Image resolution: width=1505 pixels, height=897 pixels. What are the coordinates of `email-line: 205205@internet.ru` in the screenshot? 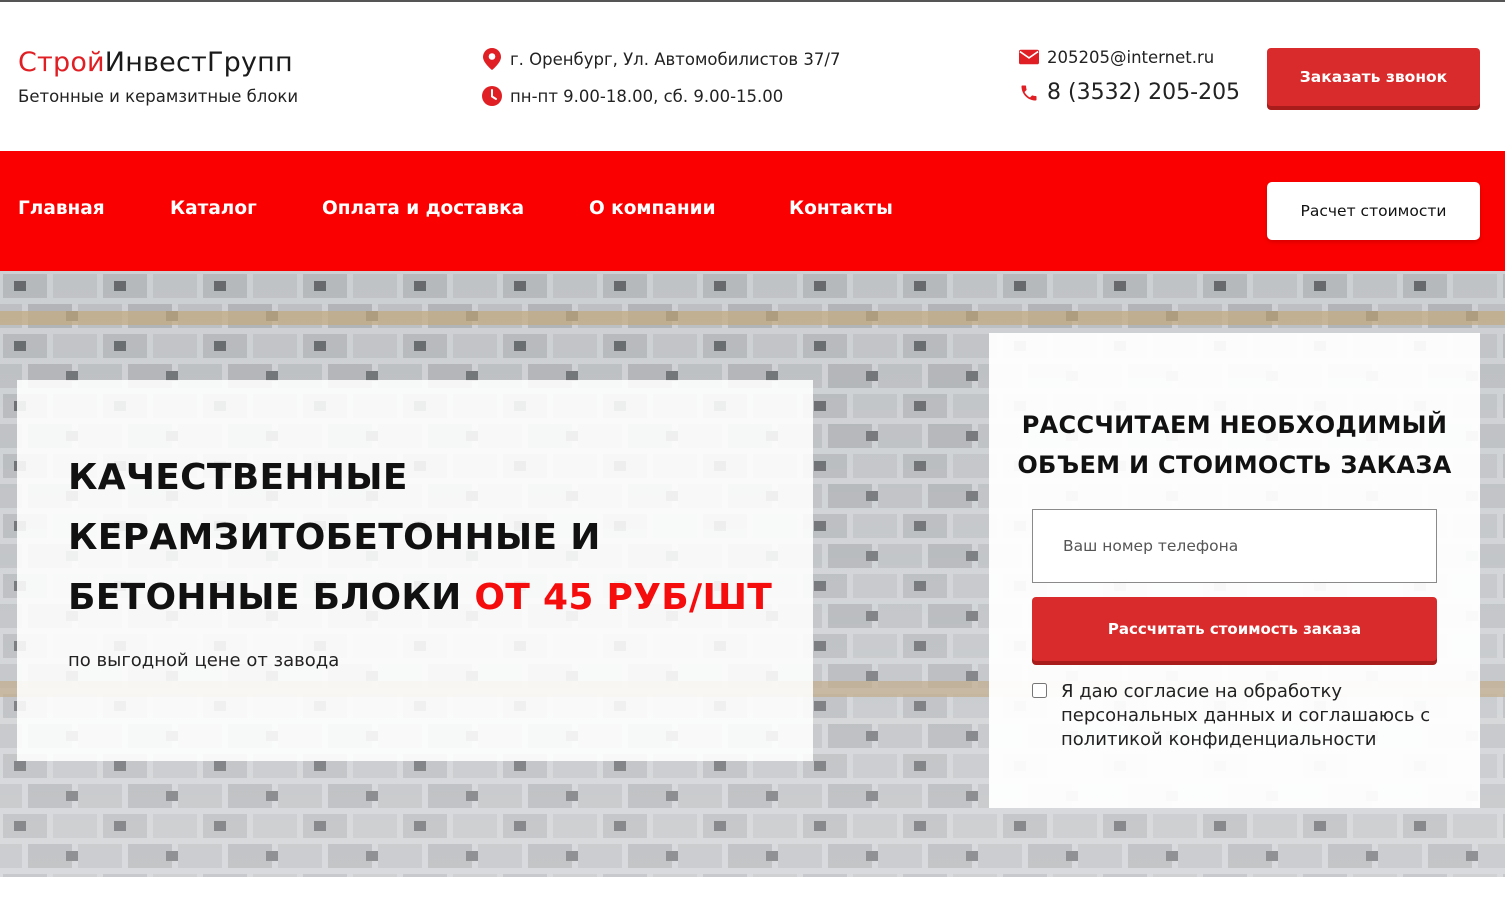 It's located at (1116, 57).